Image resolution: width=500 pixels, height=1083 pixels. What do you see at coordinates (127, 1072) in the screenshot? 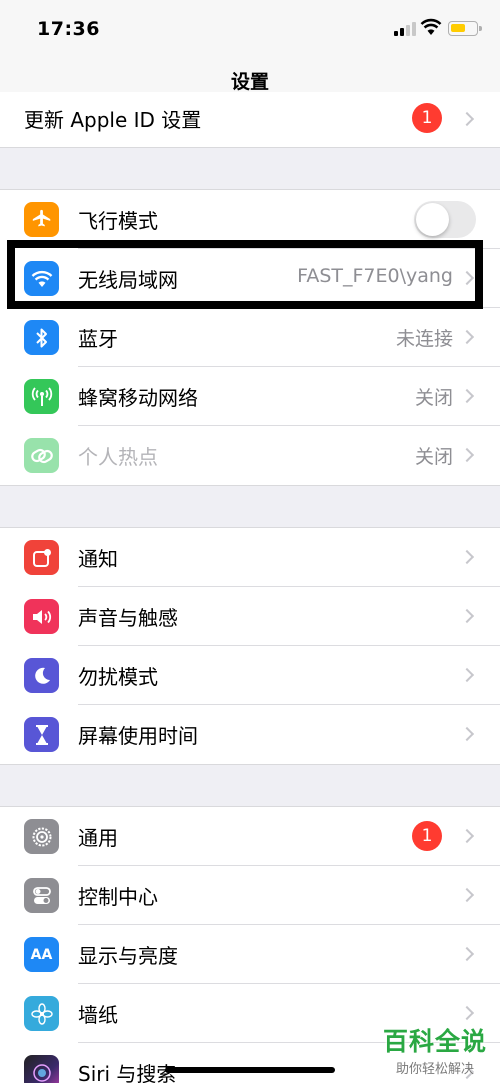
I see `siri-search-label: Siri 与搜索` at bounding box center [127, 1072].